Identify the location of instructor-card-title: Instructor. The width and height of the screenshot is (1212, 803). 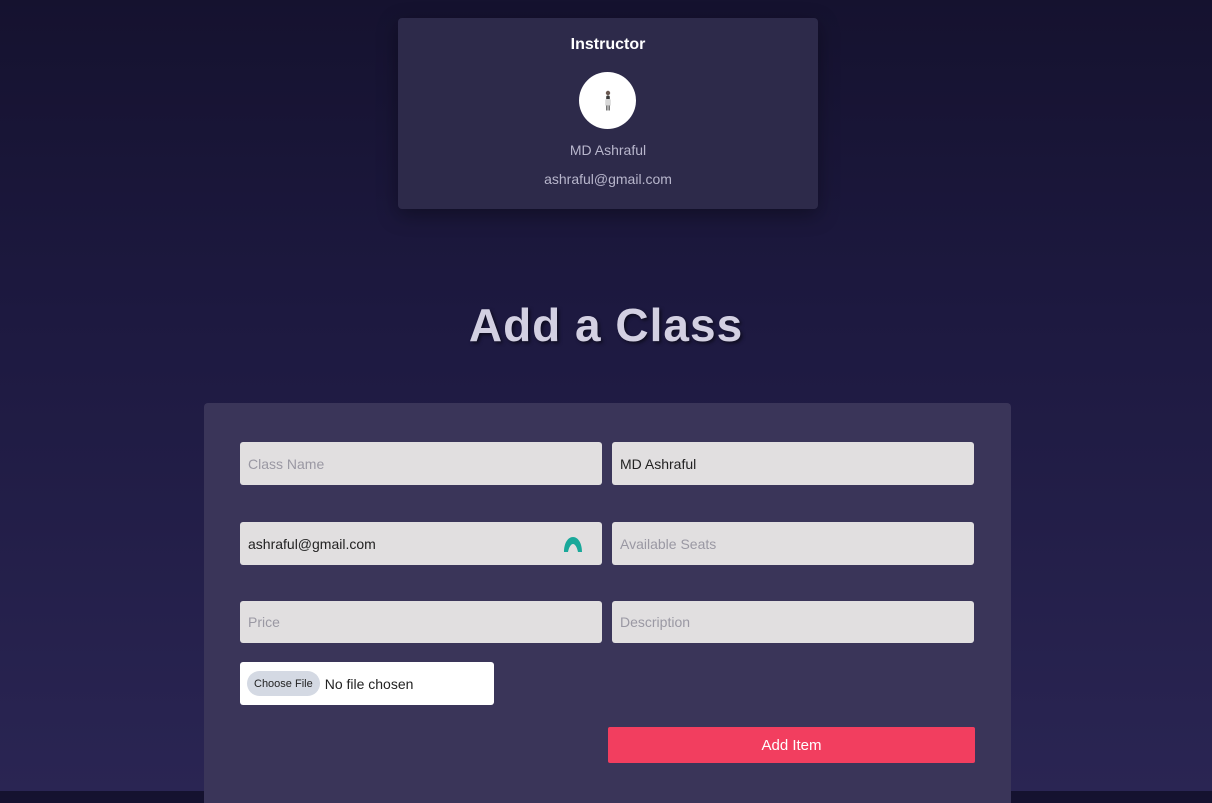
(608, 44).